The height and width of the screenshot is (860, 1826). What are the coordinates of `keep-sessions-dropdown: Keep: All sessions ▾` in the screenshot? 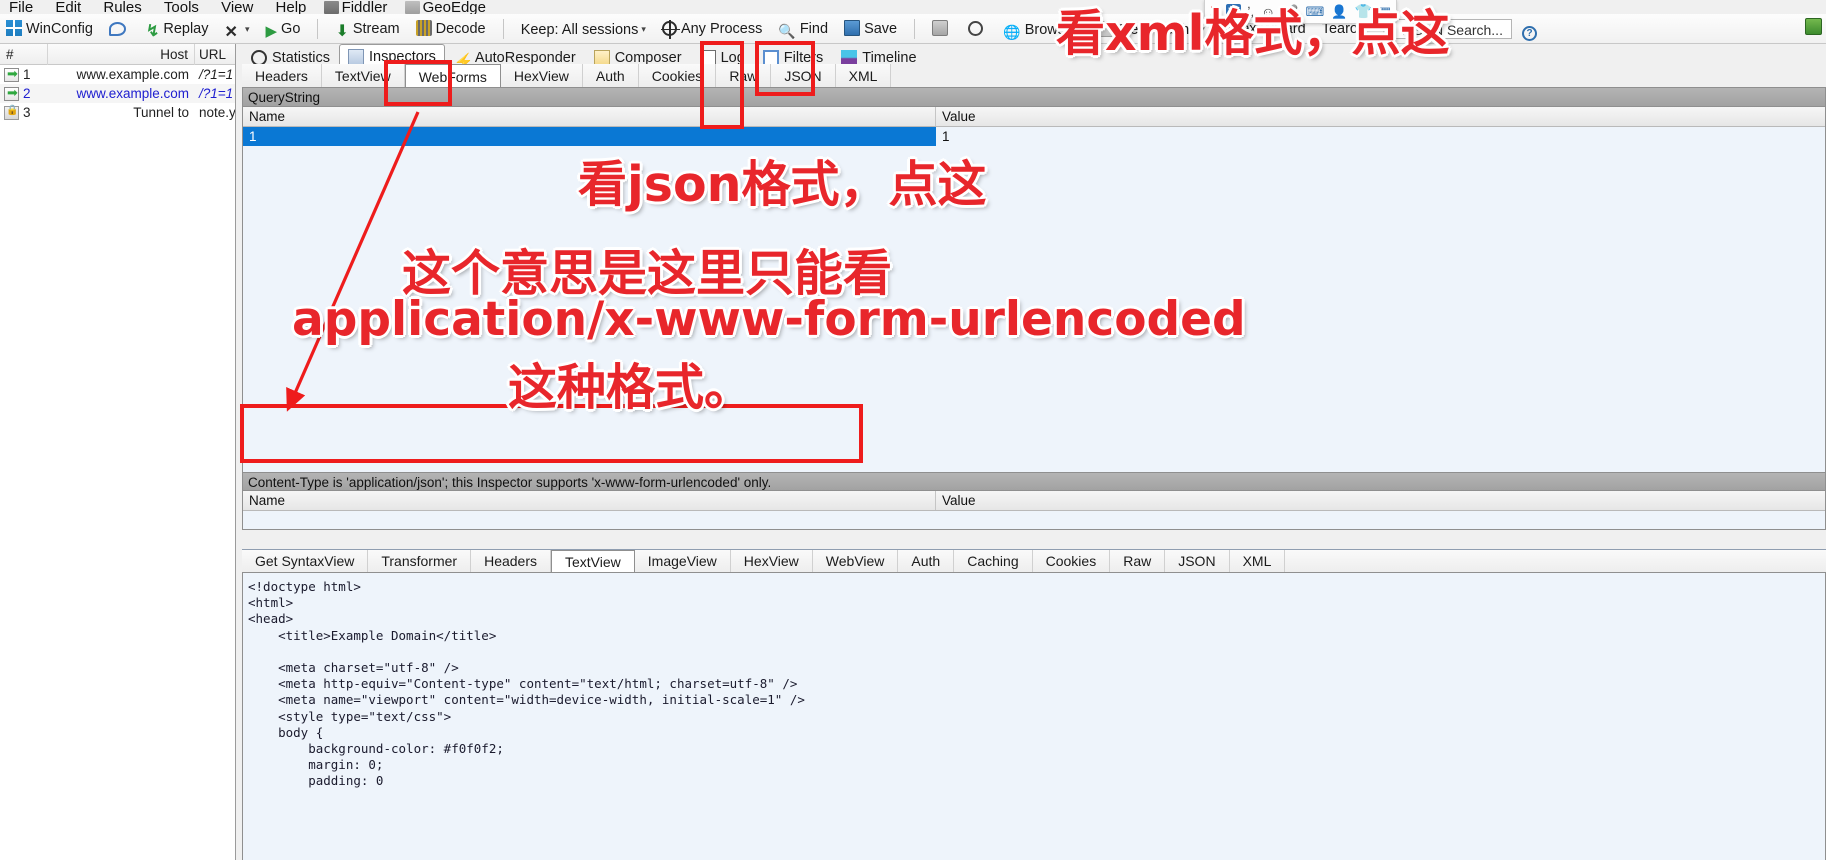 It's located at (583, 28).